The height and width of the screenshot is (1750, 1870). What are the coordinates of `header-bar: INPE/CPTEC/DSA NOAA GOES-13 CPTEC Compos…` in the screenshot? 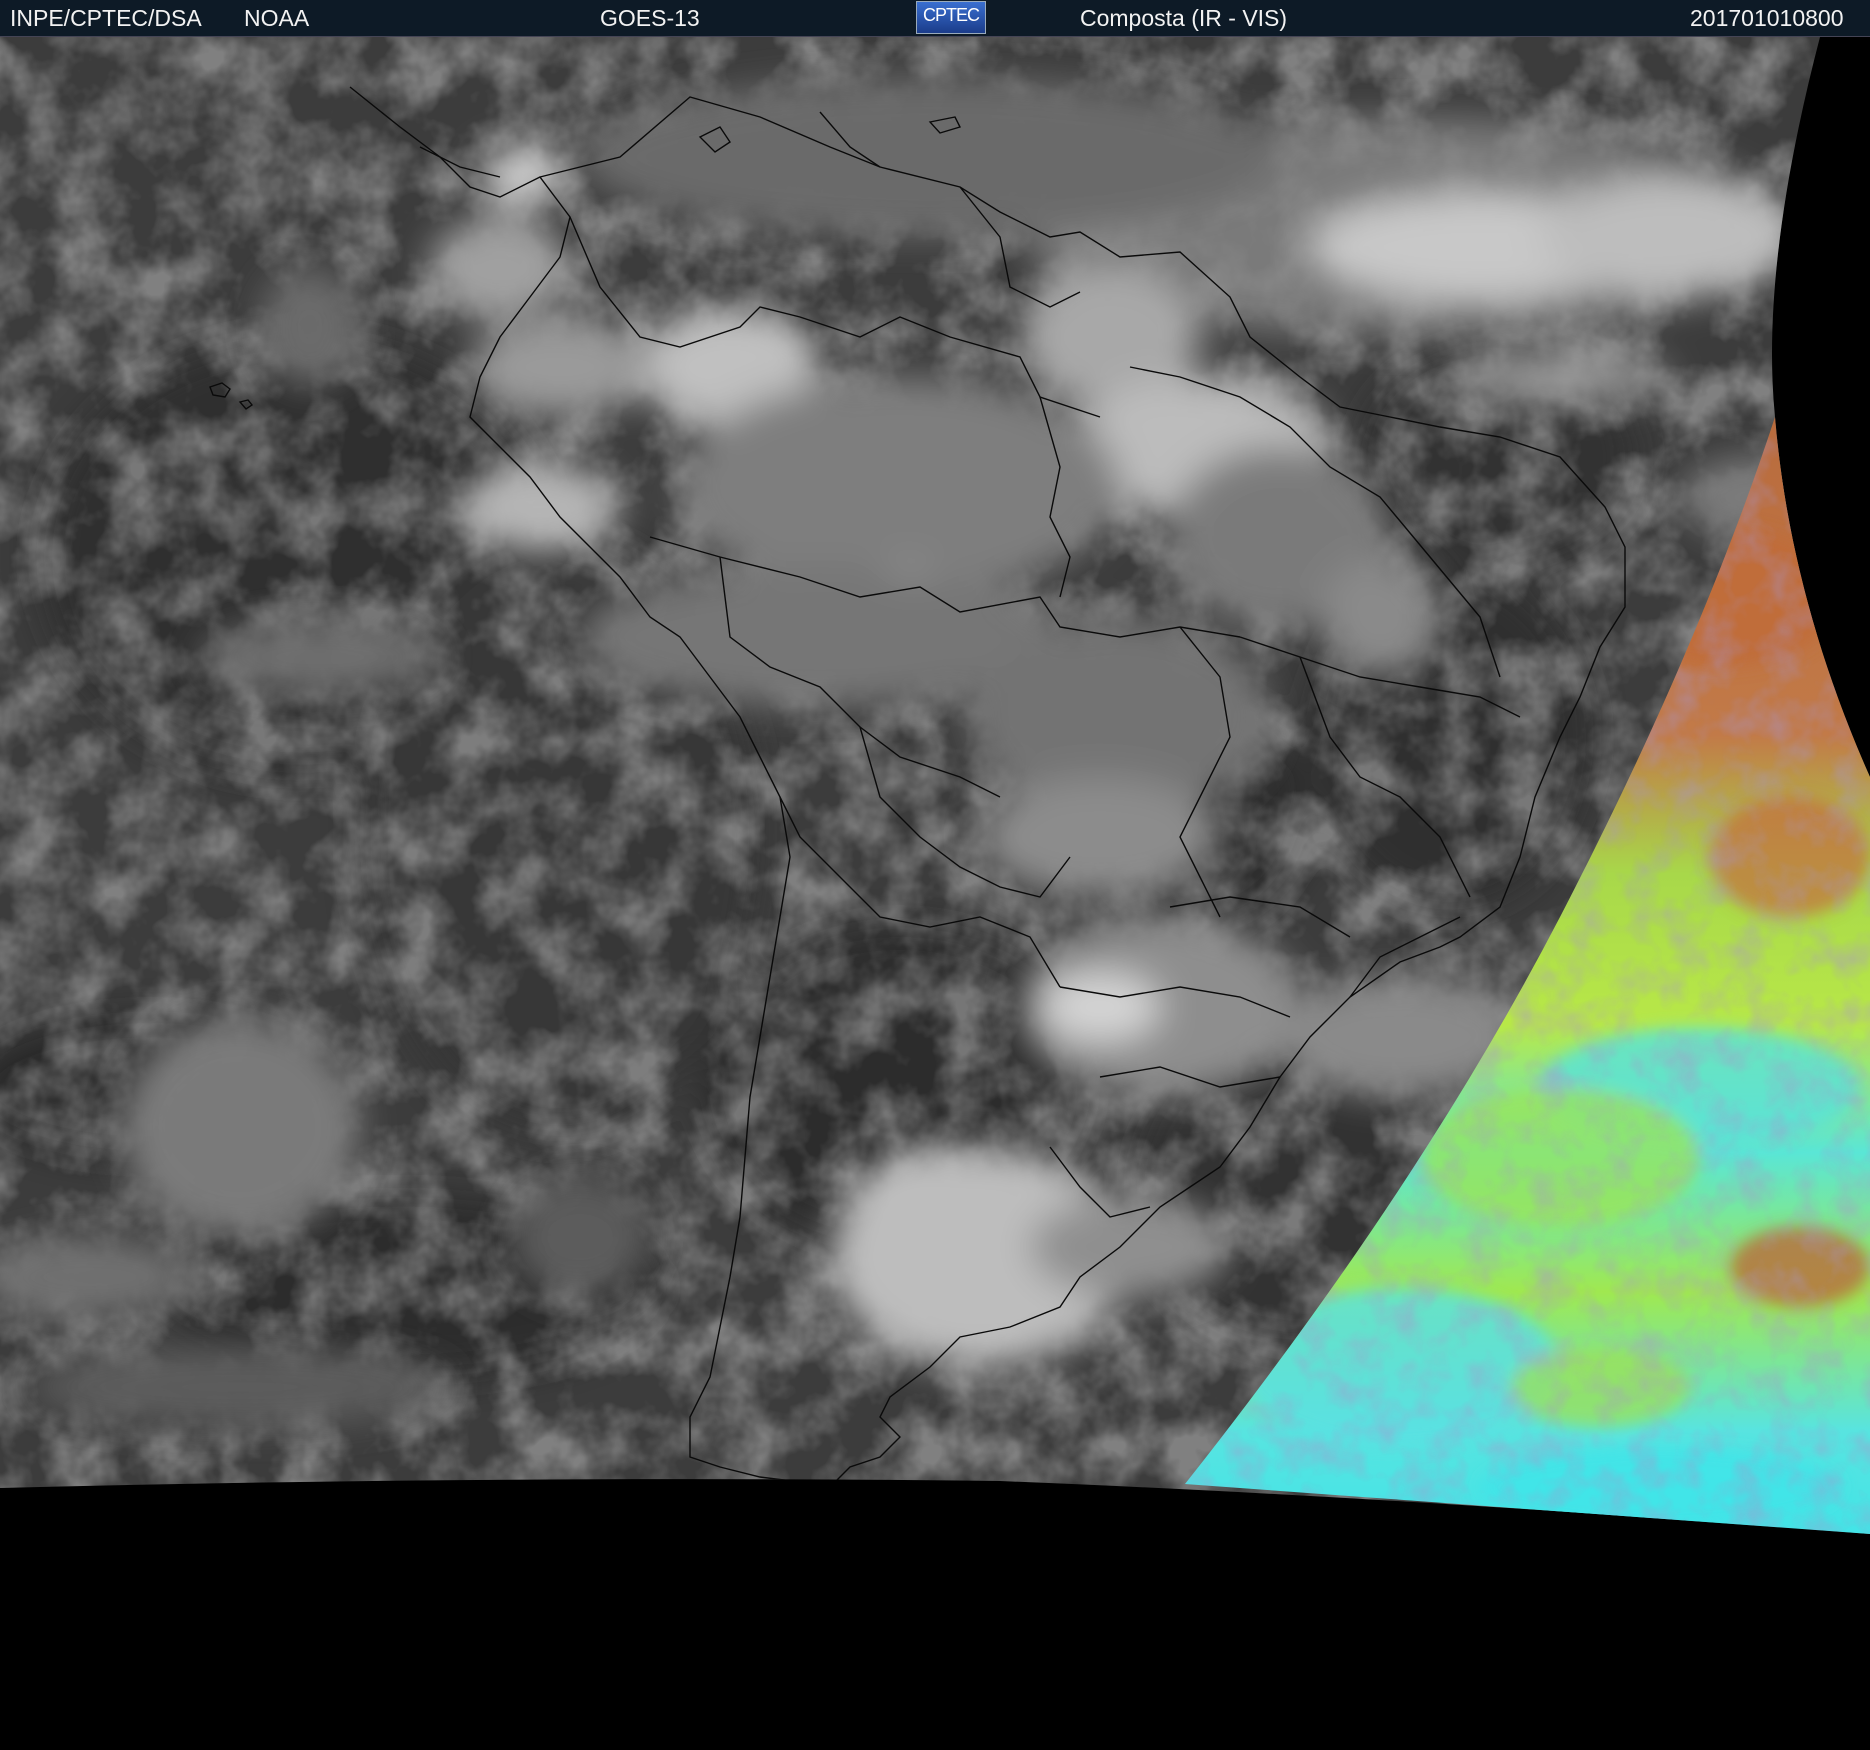 It's located at (935, 18).